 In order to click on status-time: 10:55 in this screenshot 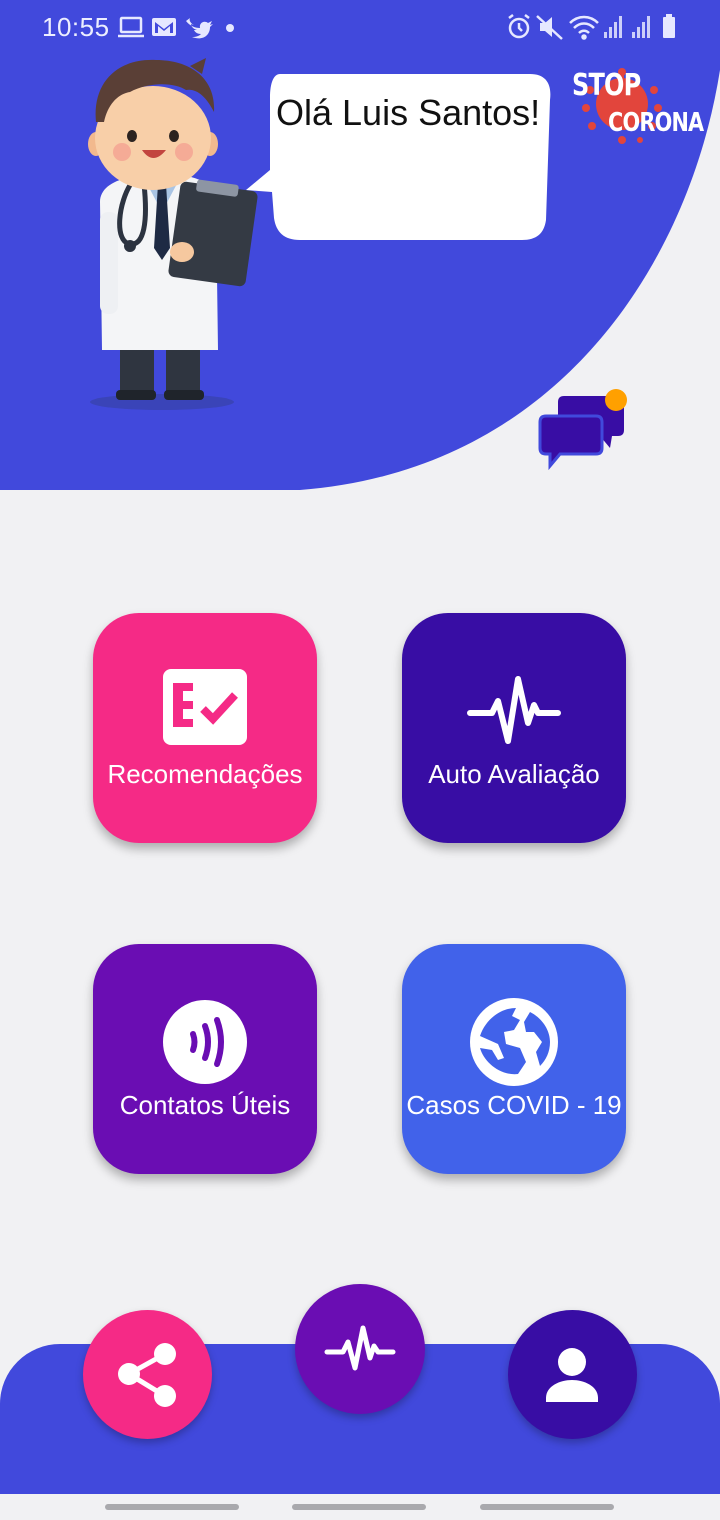, I will do `click(76, 27)`.